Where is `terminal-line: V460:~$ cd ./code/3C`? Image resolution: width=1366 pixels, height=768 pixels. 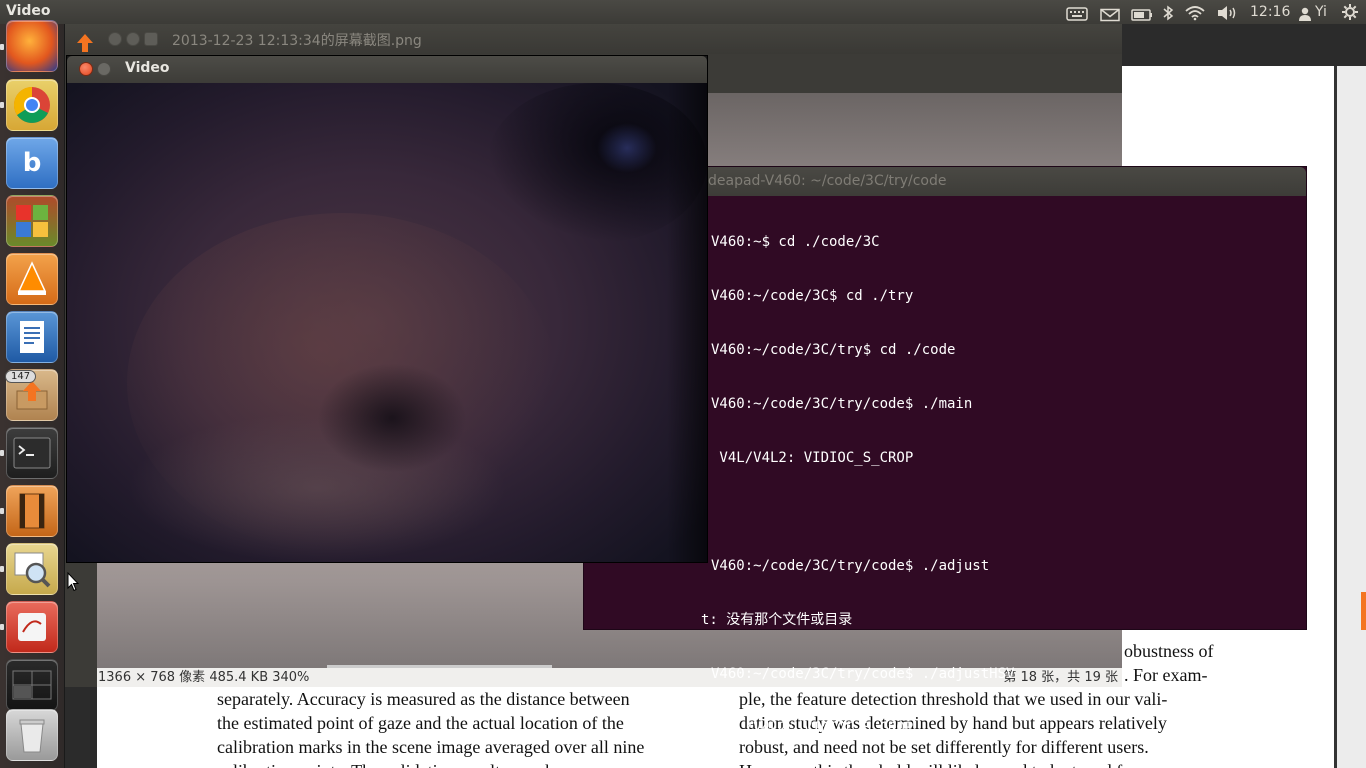
terminal-line: V460:~$ cd ./code/3C is located at coordinates (795, 242).